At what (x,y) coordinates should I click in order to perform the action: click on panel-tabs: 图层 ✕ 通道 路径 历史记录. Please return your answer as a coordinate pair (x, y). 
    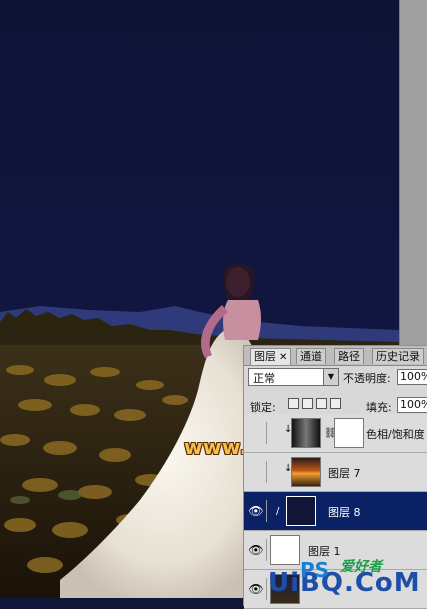
    Looking at the image, I should click on (335, 356).